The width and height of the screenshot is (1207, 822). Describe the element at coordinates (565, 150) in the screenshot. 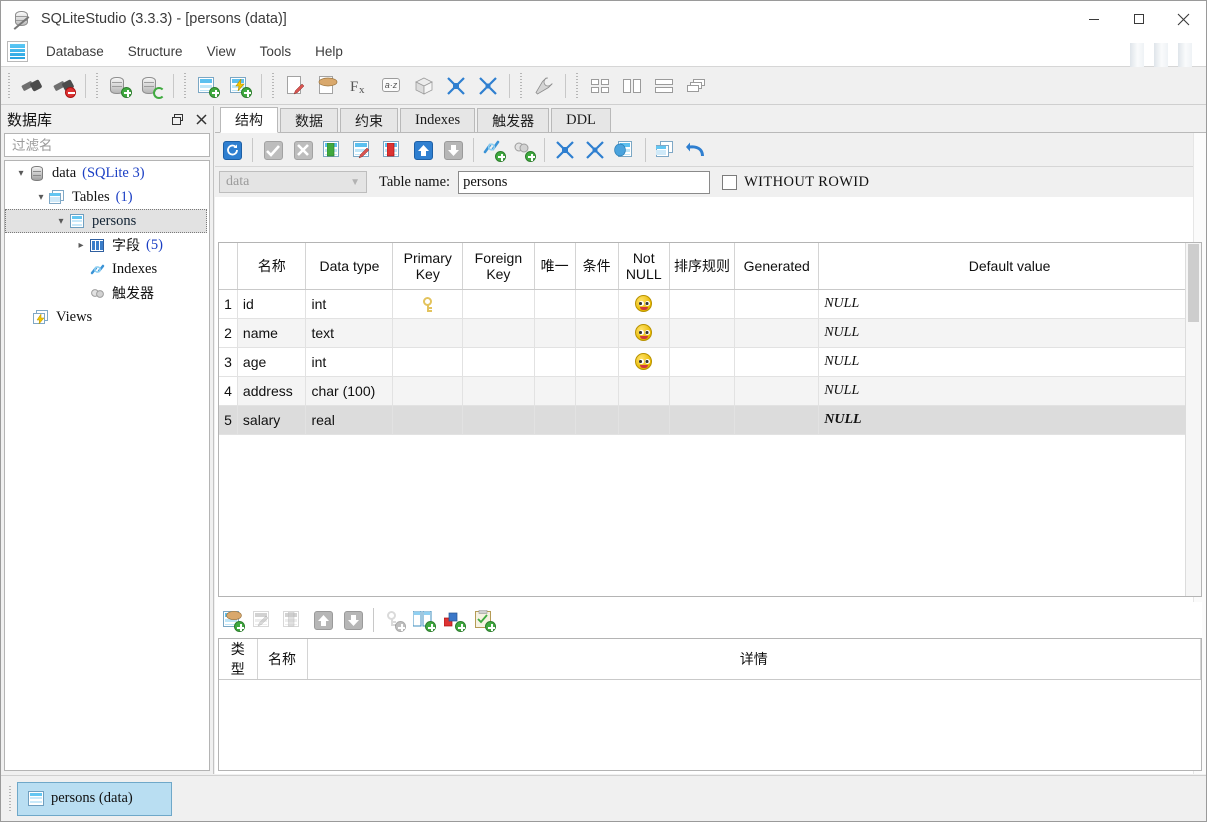

I see `collapse-all-columns-button` at that location.